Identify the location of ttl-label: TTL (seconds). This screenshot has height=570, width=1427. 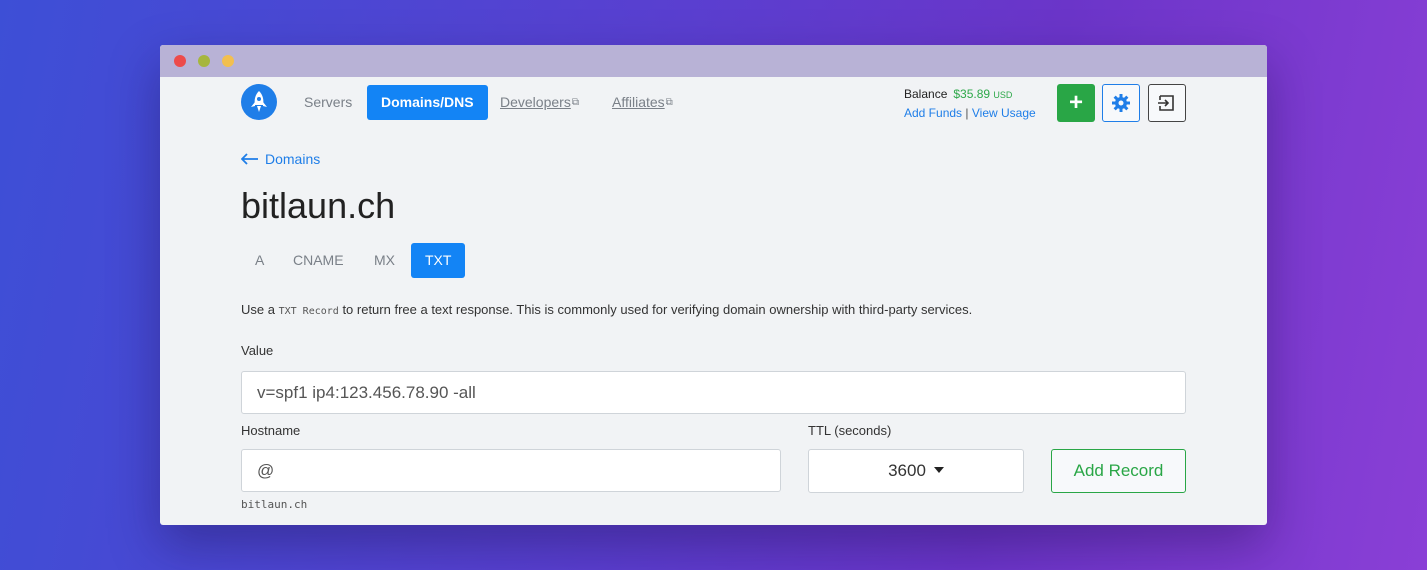
(850, 430).